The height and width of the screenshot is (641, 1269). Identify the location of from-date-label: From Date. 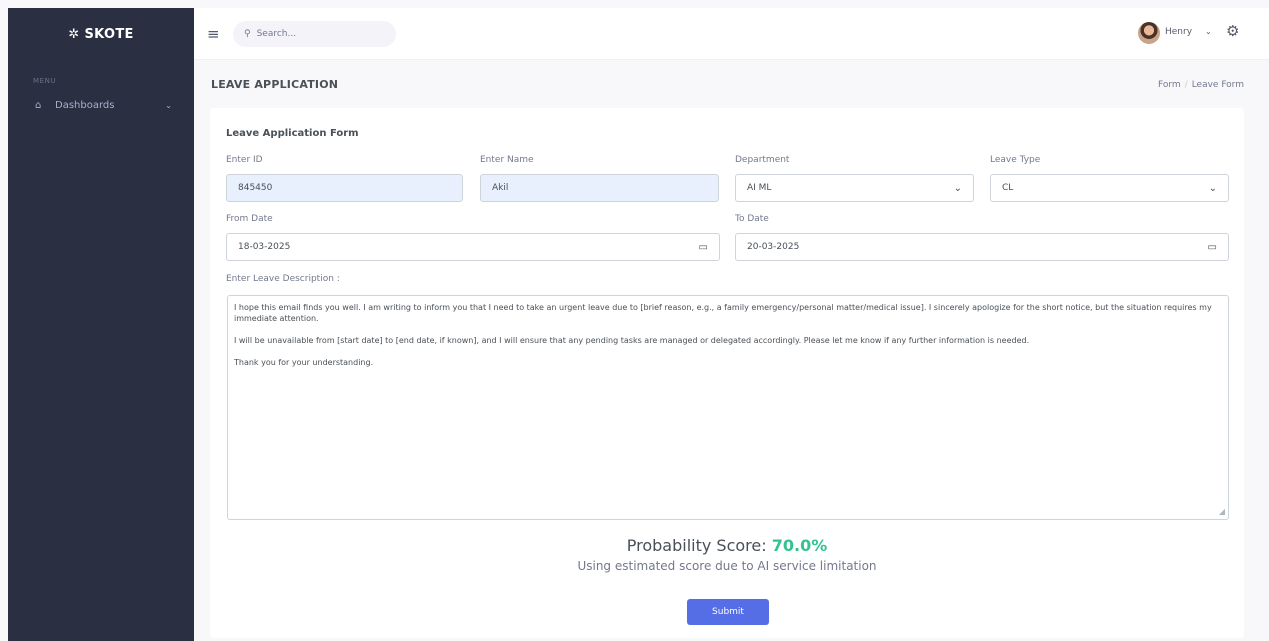
(249, 219).